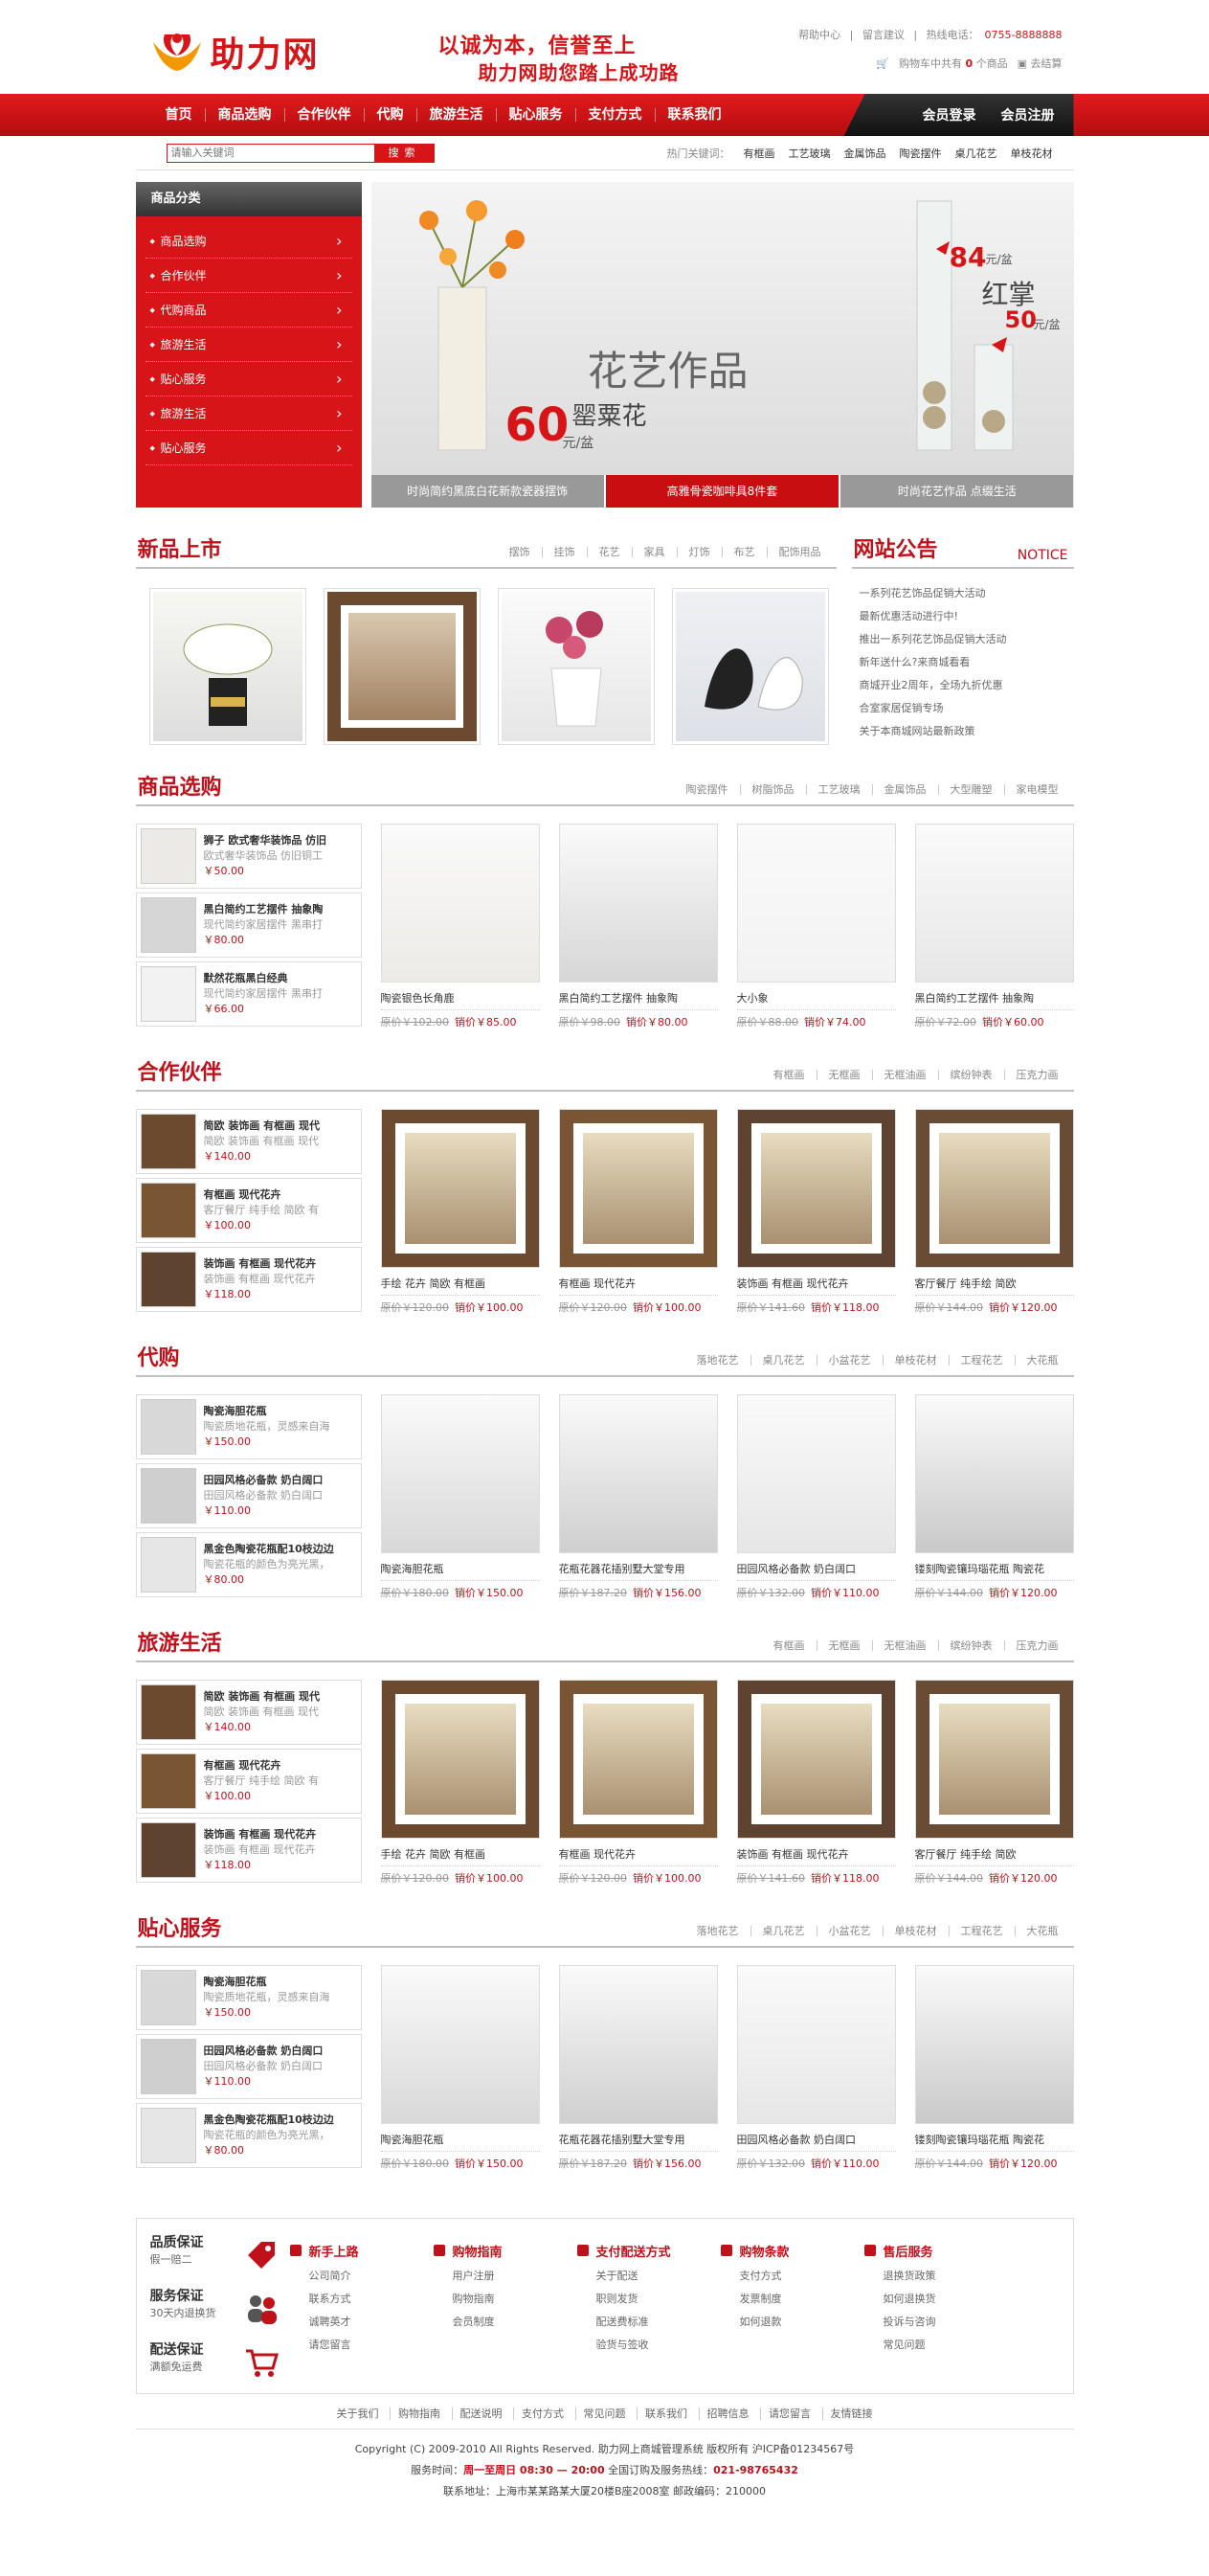  What do you see at coordinates (816, 998) in the screenshot?
I see `product-name: 大小象` at bounding box center [816, 998].